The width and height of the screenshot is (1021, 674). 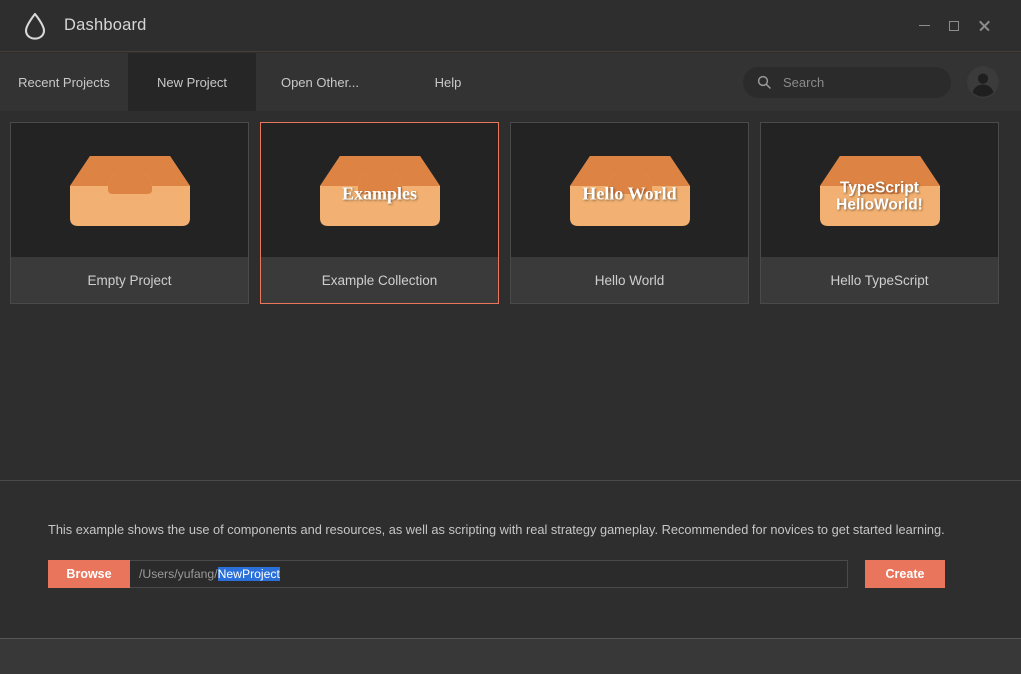 I want to click on create-button: Create, so click(x=905, y=574).